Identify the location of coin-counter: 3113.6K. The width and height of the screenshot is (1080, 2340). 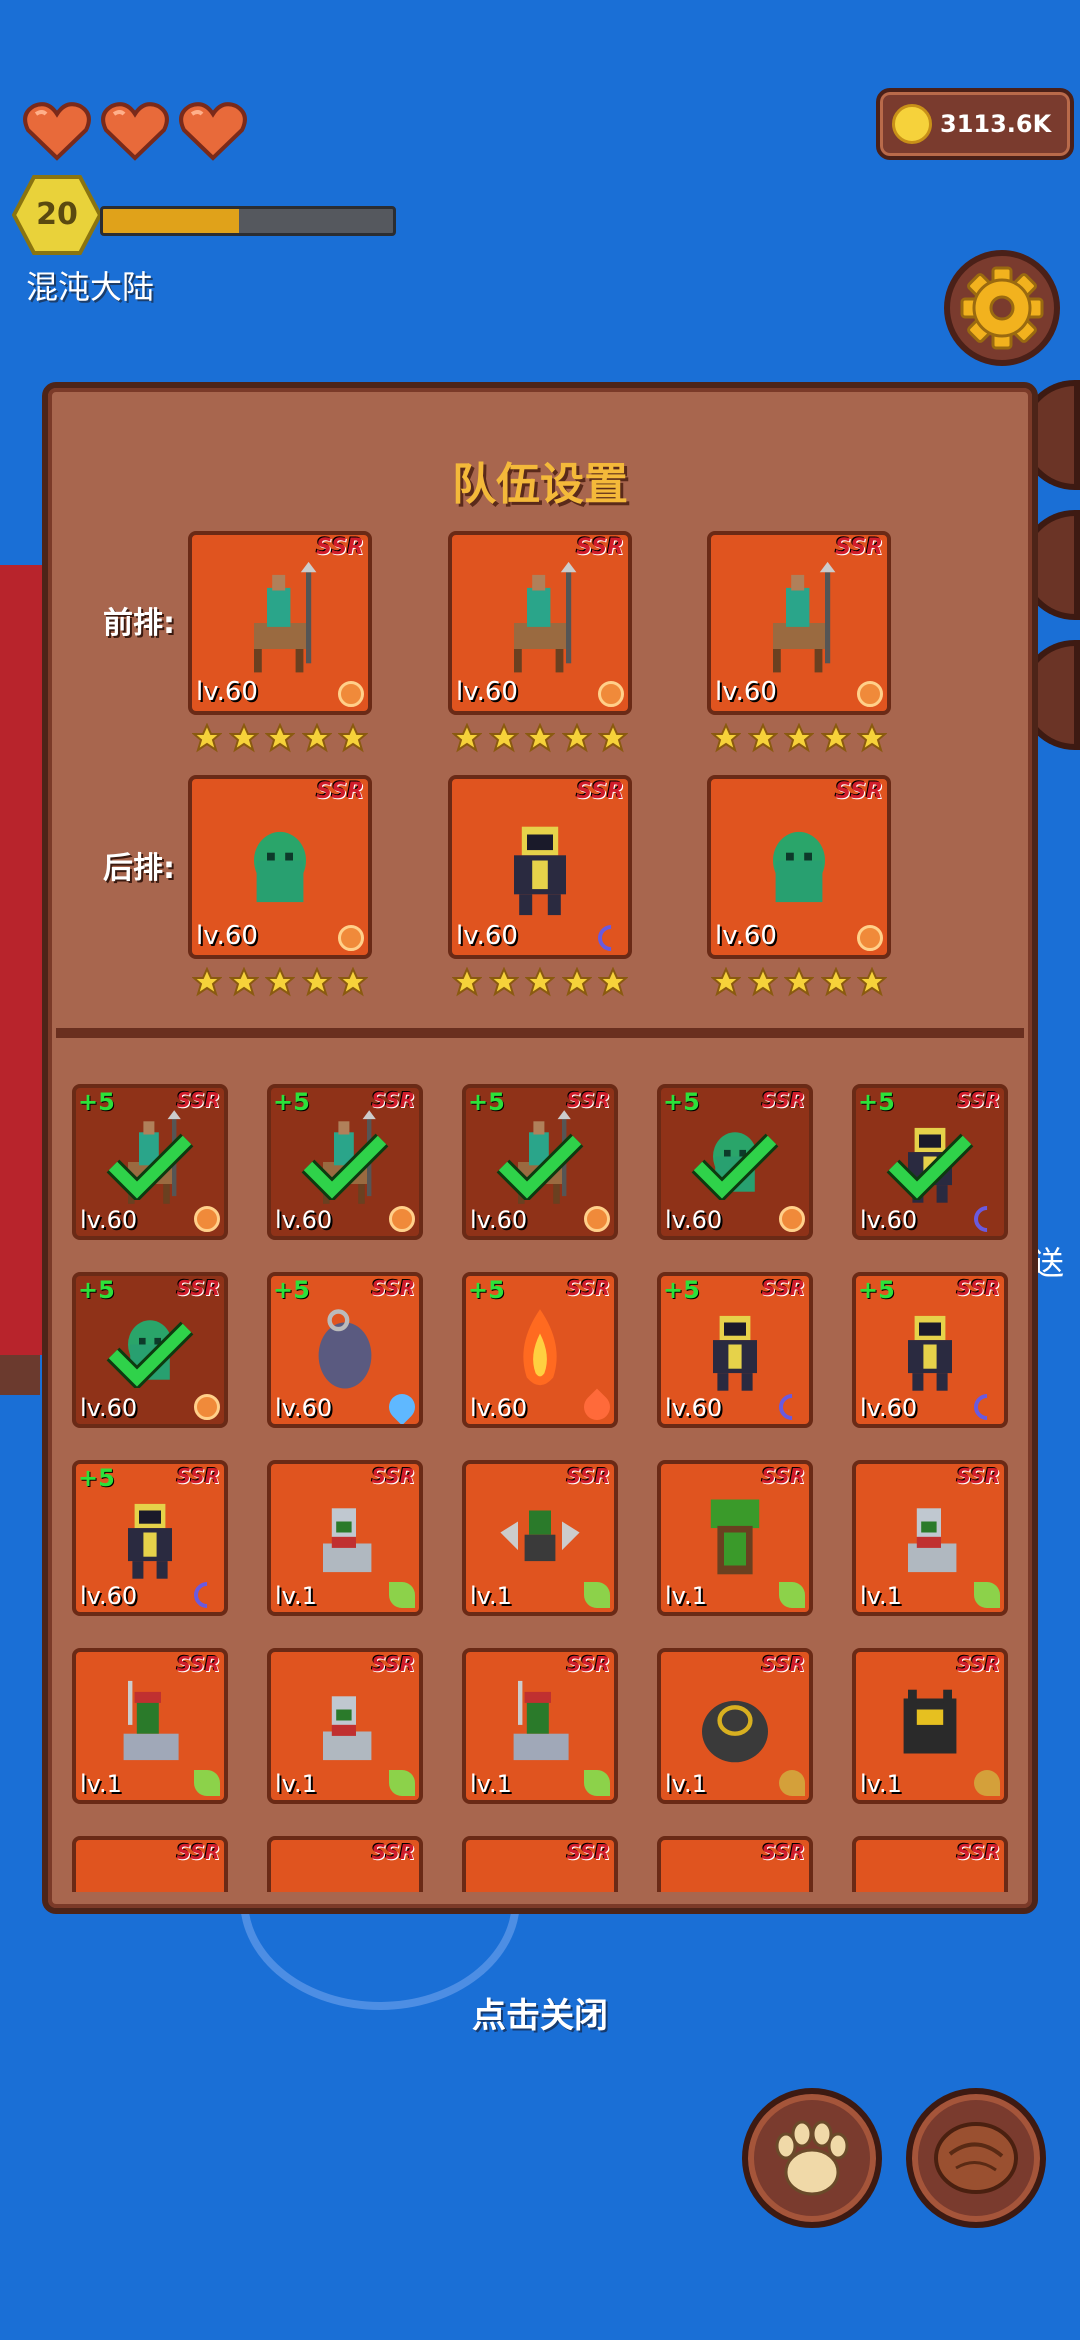
(975, 124).